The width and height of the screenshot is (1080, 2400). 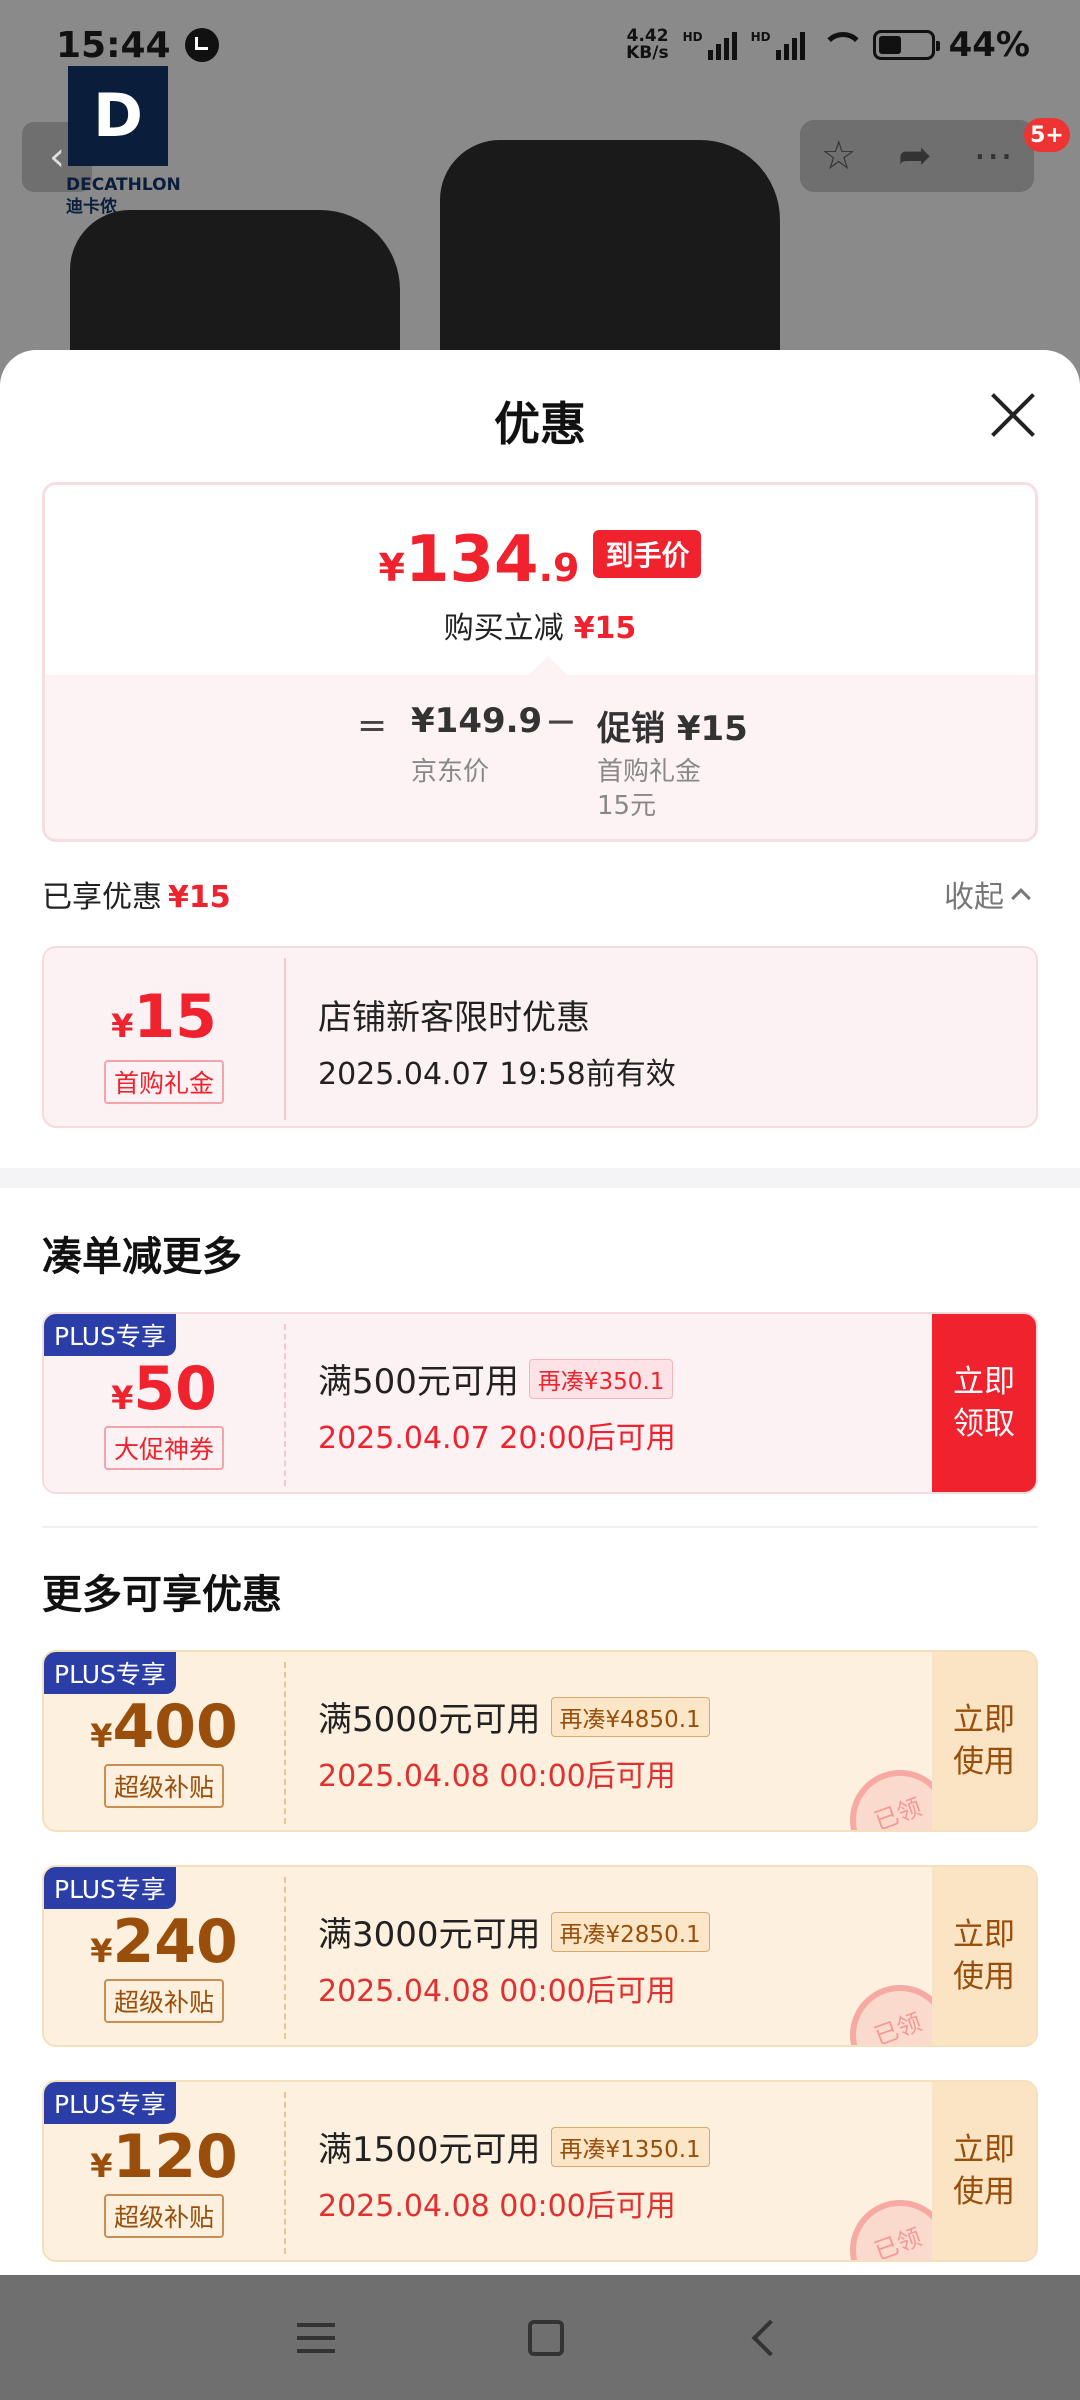 What do you see at coordinates (164, 1017) in the screenshot?
I see `coupon-amount: ¥15` at bounding box center [164, 1017].